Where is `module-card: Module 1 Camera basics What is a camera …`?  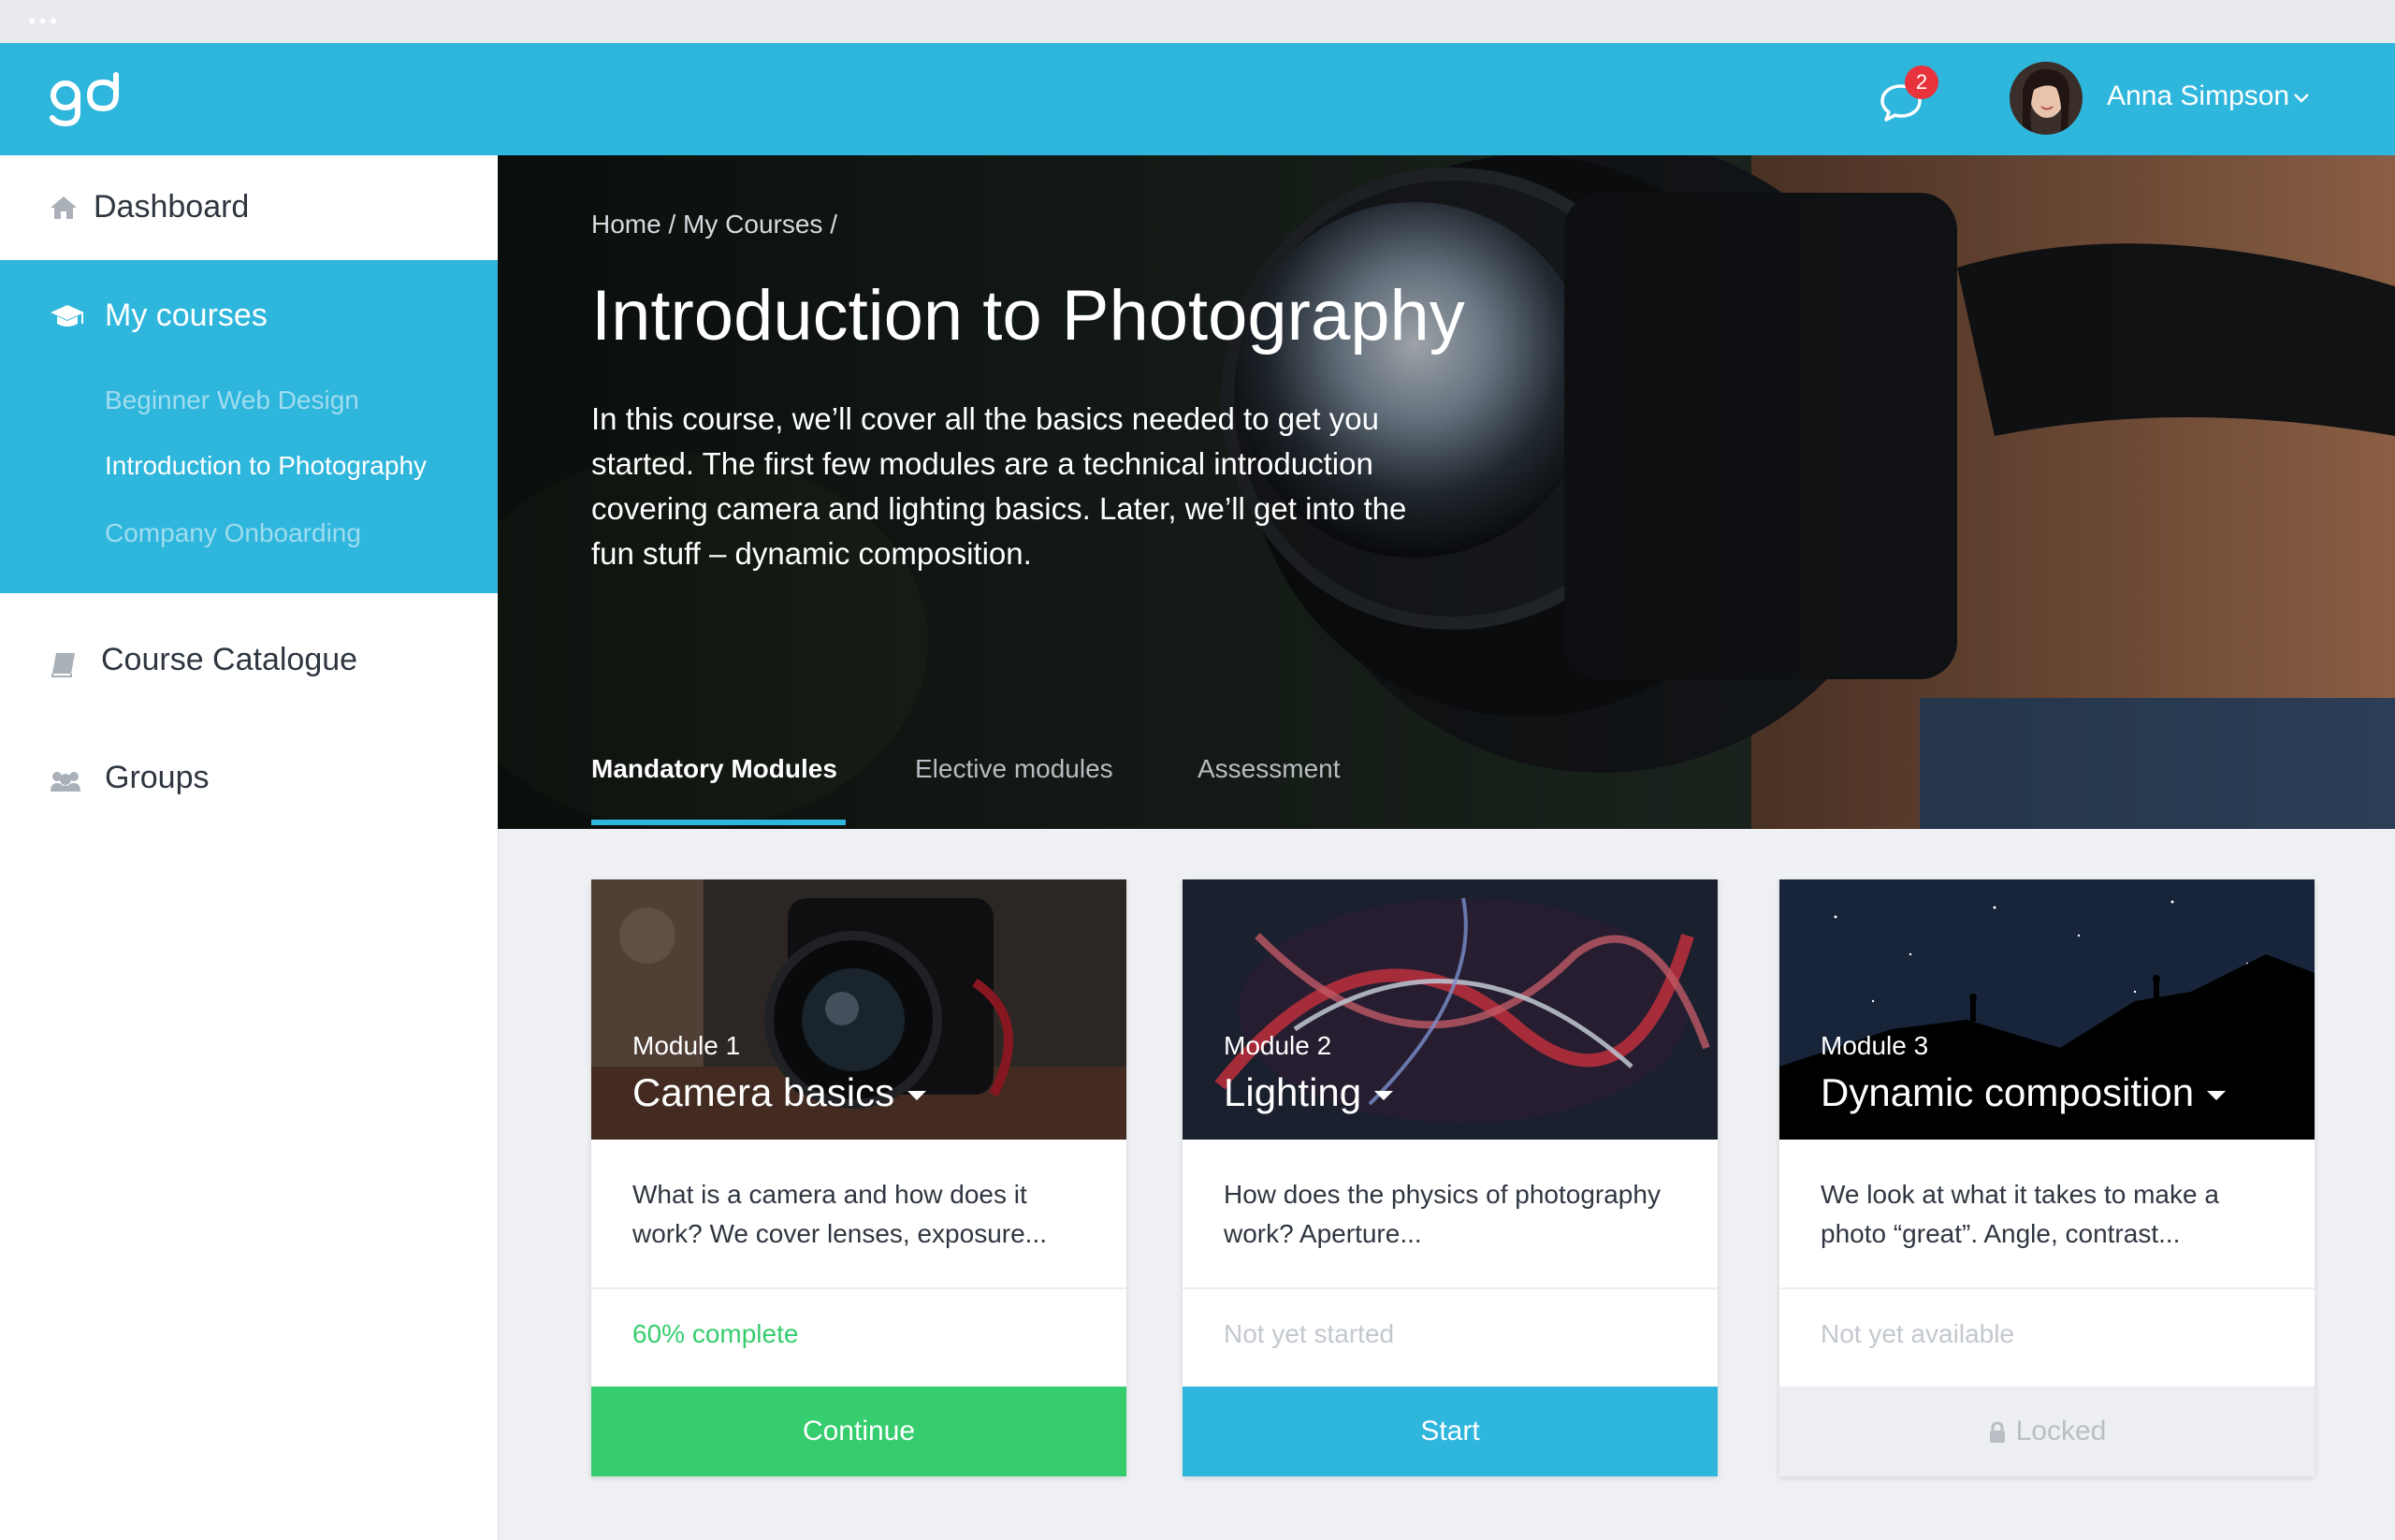 module-card: Module 1 Camera basics What is a camera … is located at coordinates (858, 1178).